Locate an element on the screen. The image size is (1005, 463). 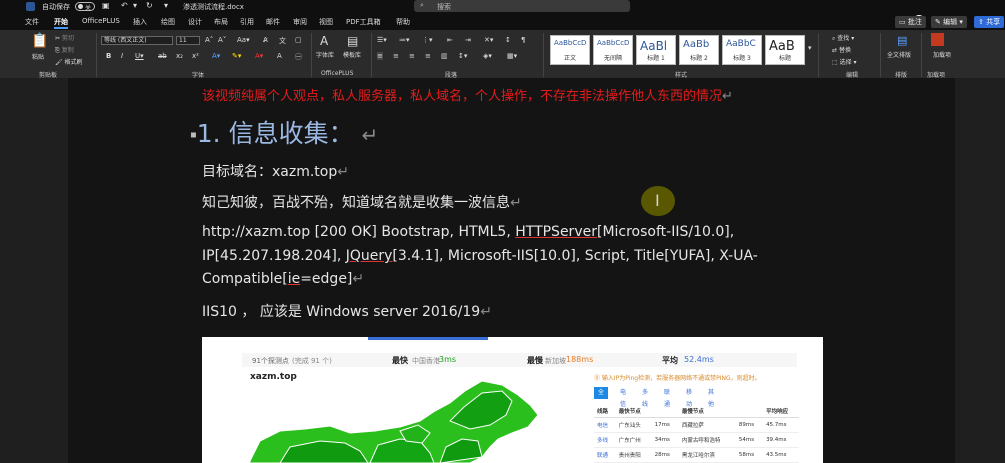
tab-help: 帮助 is located at coordinates (403, 22).